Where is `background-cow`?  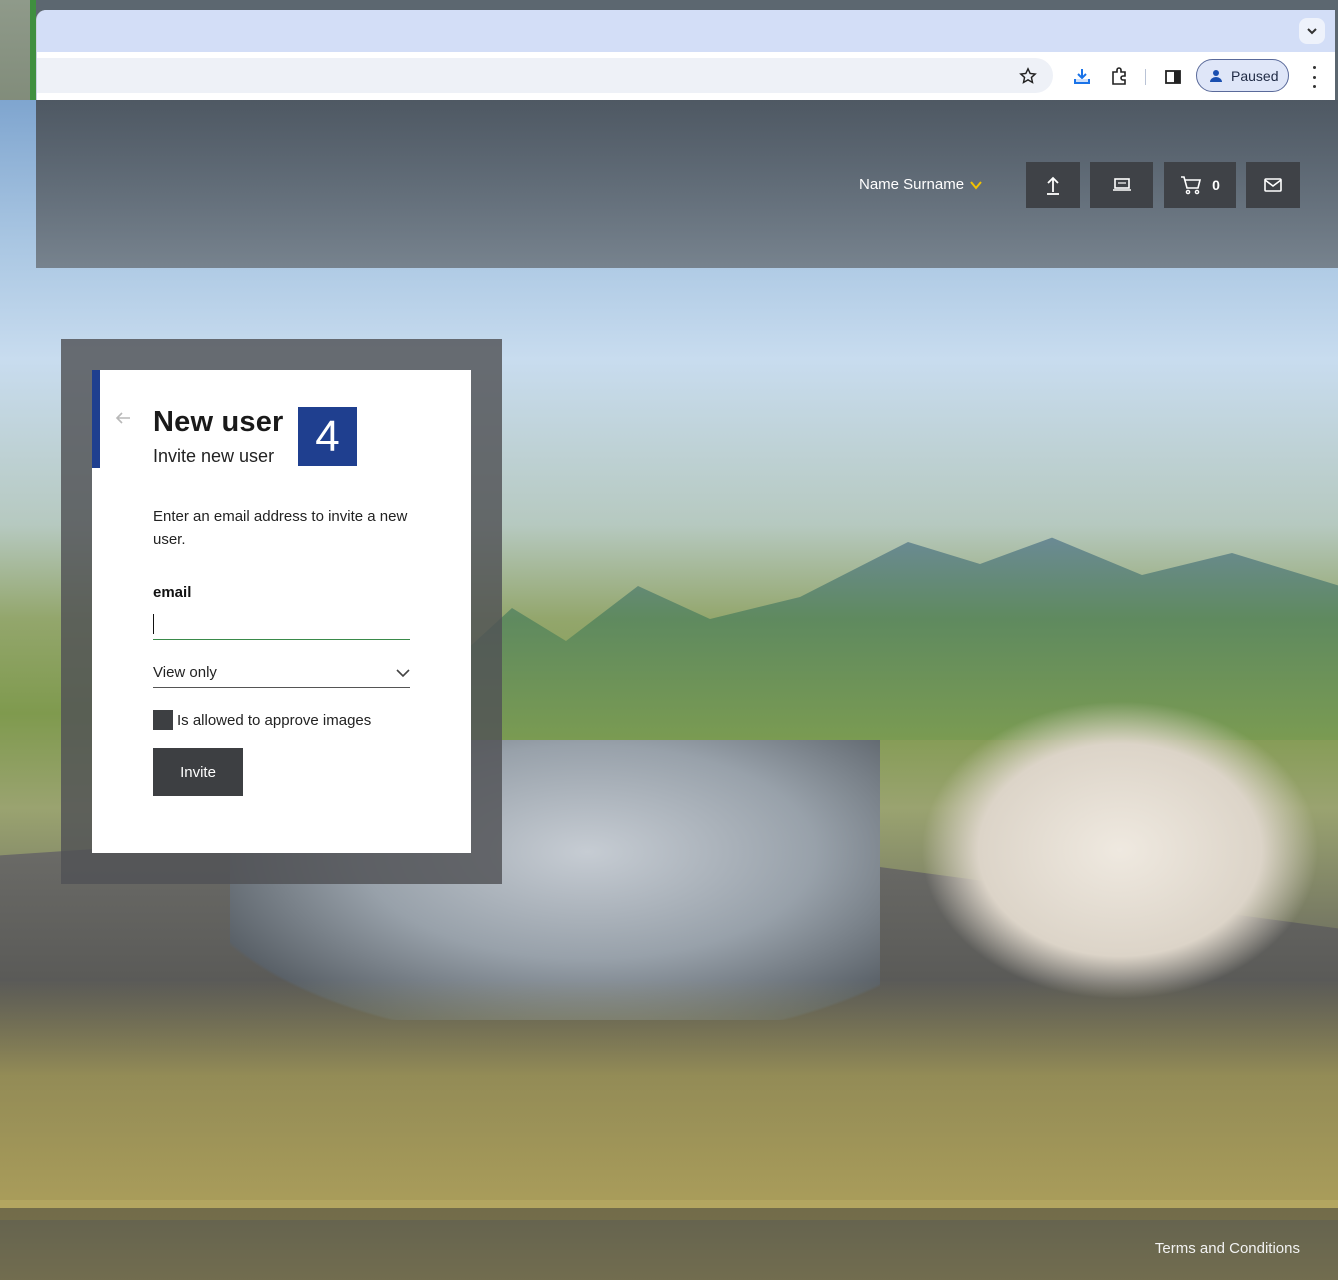 background-cow is located at coordinates (1120, 850).